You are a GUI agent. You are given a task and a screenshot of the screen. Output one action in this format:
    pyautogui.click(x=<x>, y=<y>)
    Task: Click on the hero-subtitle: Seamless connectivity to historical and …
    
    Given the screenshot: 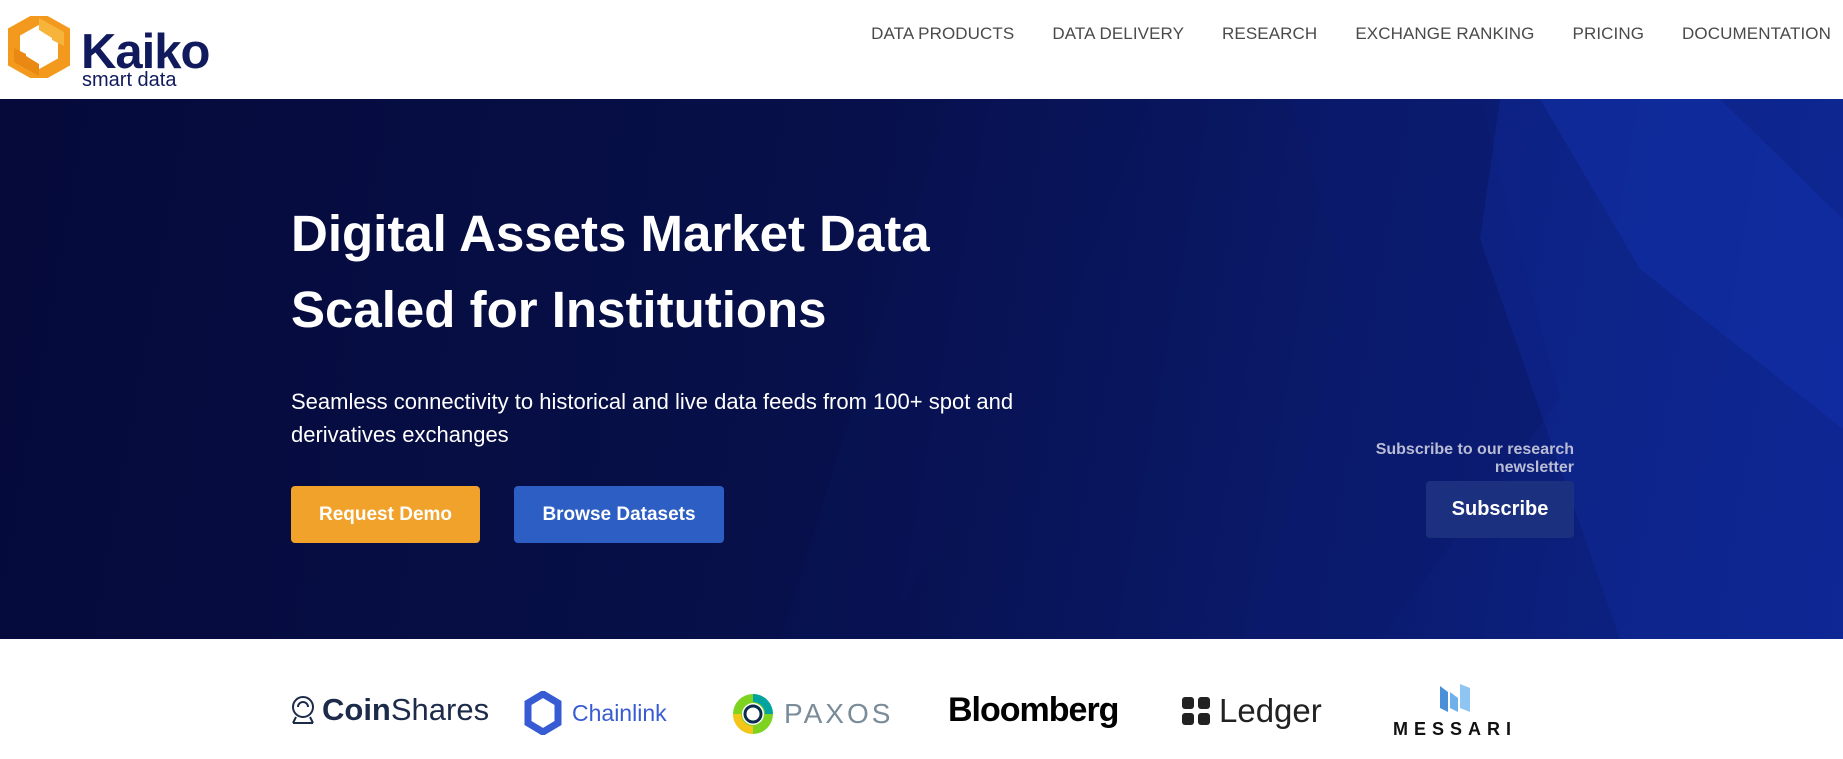 What is the action you would take?
    pyautogui.click(x=652, y=418)
    